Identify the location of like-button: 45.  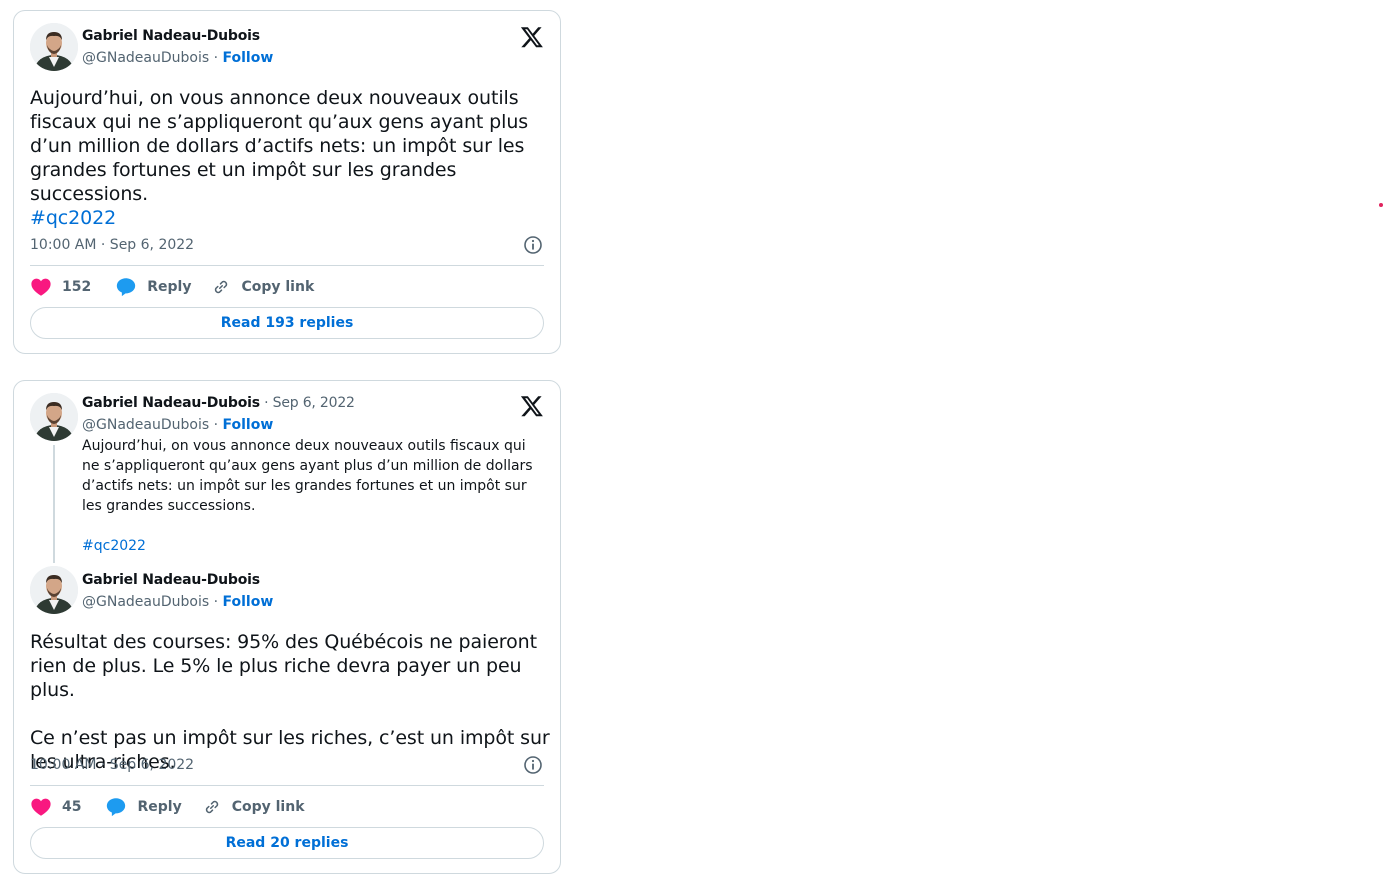
(55, 807).